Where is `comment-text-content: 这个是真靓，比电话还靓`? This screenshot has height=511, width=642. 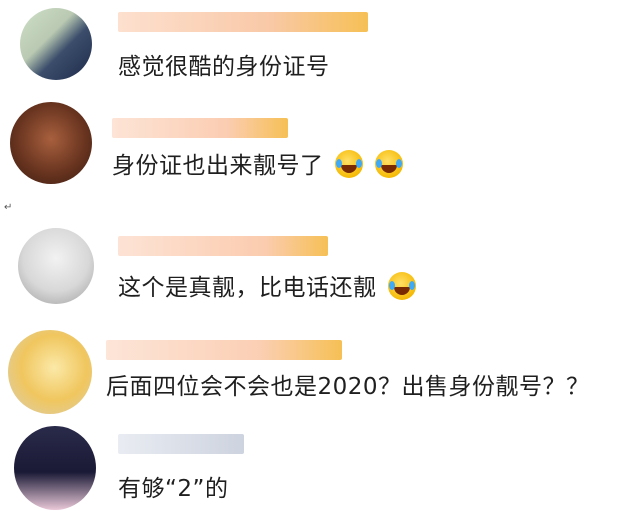
comment-text-content: 这个是真靓，比电话还靓 is located at coordinates (247, 288).